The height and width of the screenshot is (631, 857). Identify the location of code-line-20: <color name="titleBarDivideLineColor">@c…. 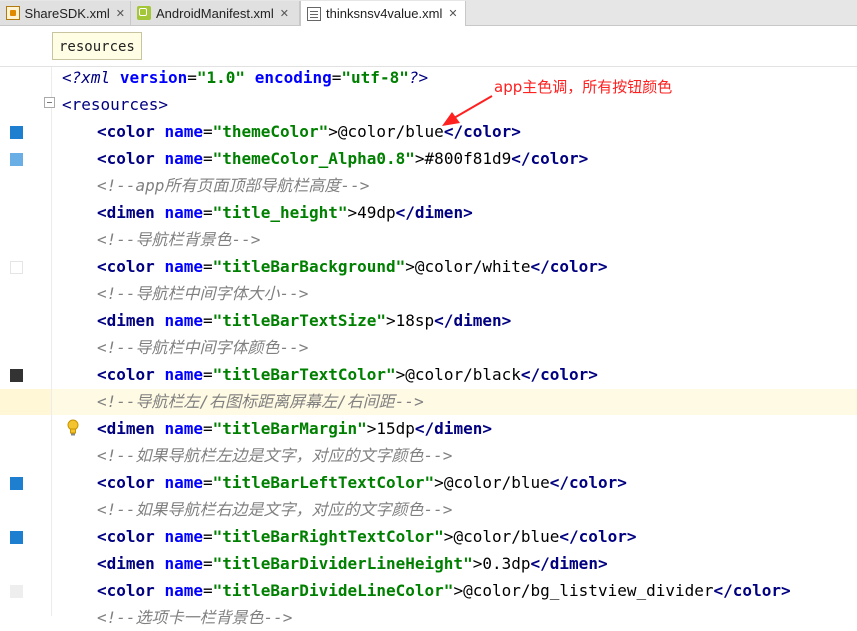
(444, 590).